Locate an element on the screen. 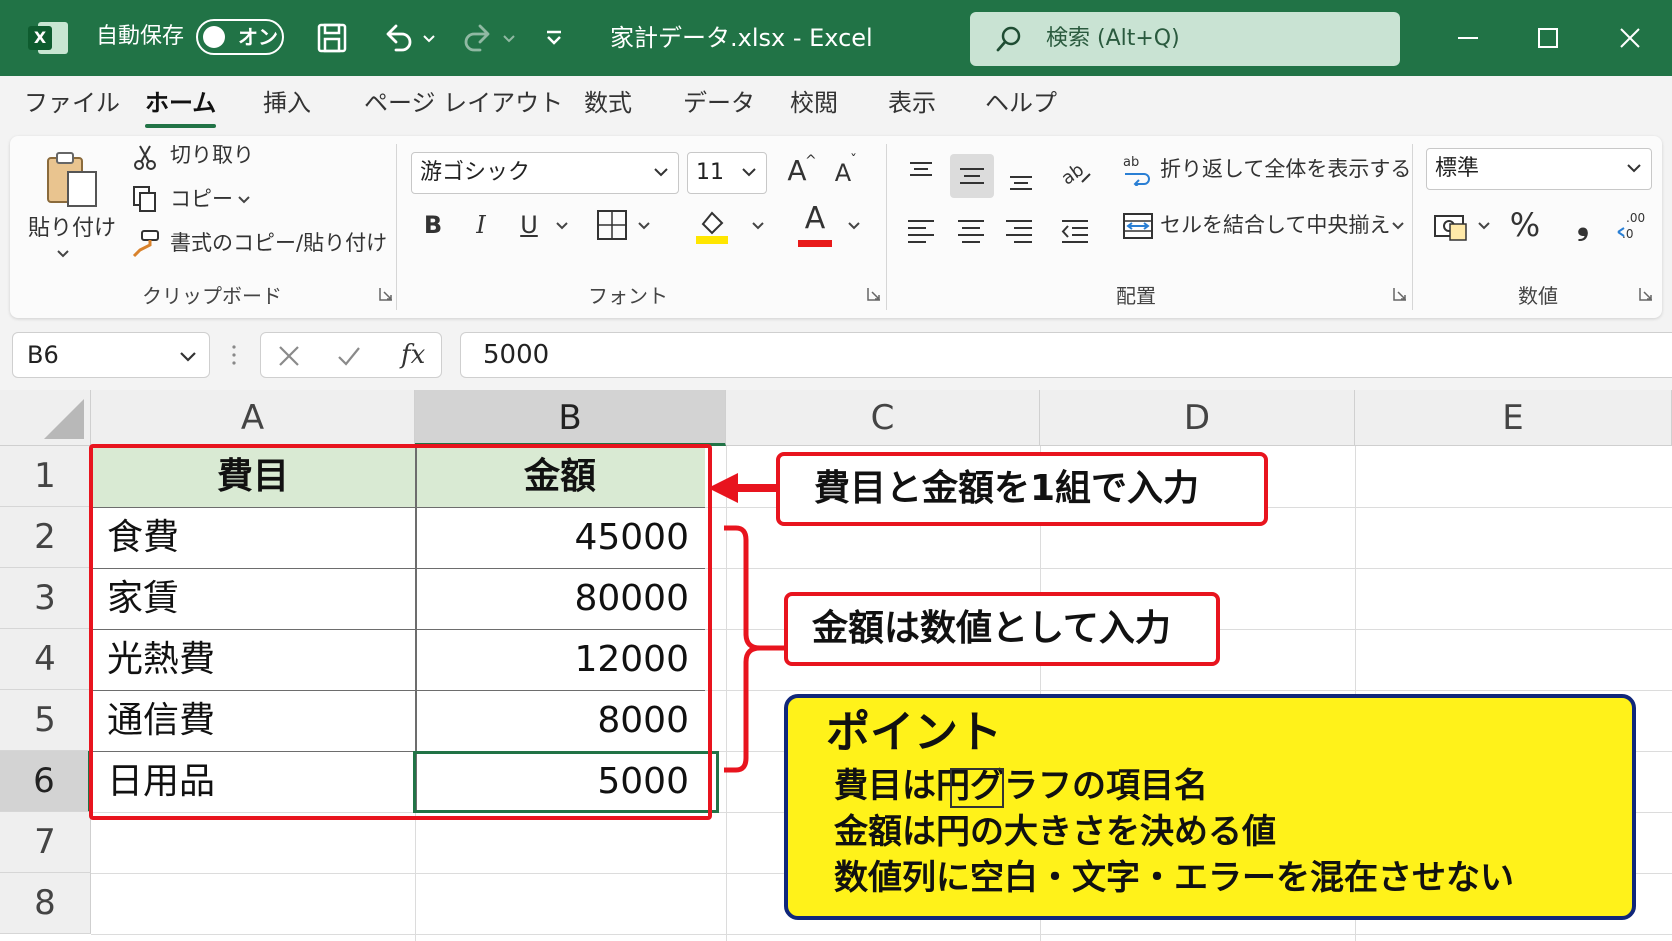 The height and width of the screenshot is (941, 1672). gridline is located at coordinates (881, 934).